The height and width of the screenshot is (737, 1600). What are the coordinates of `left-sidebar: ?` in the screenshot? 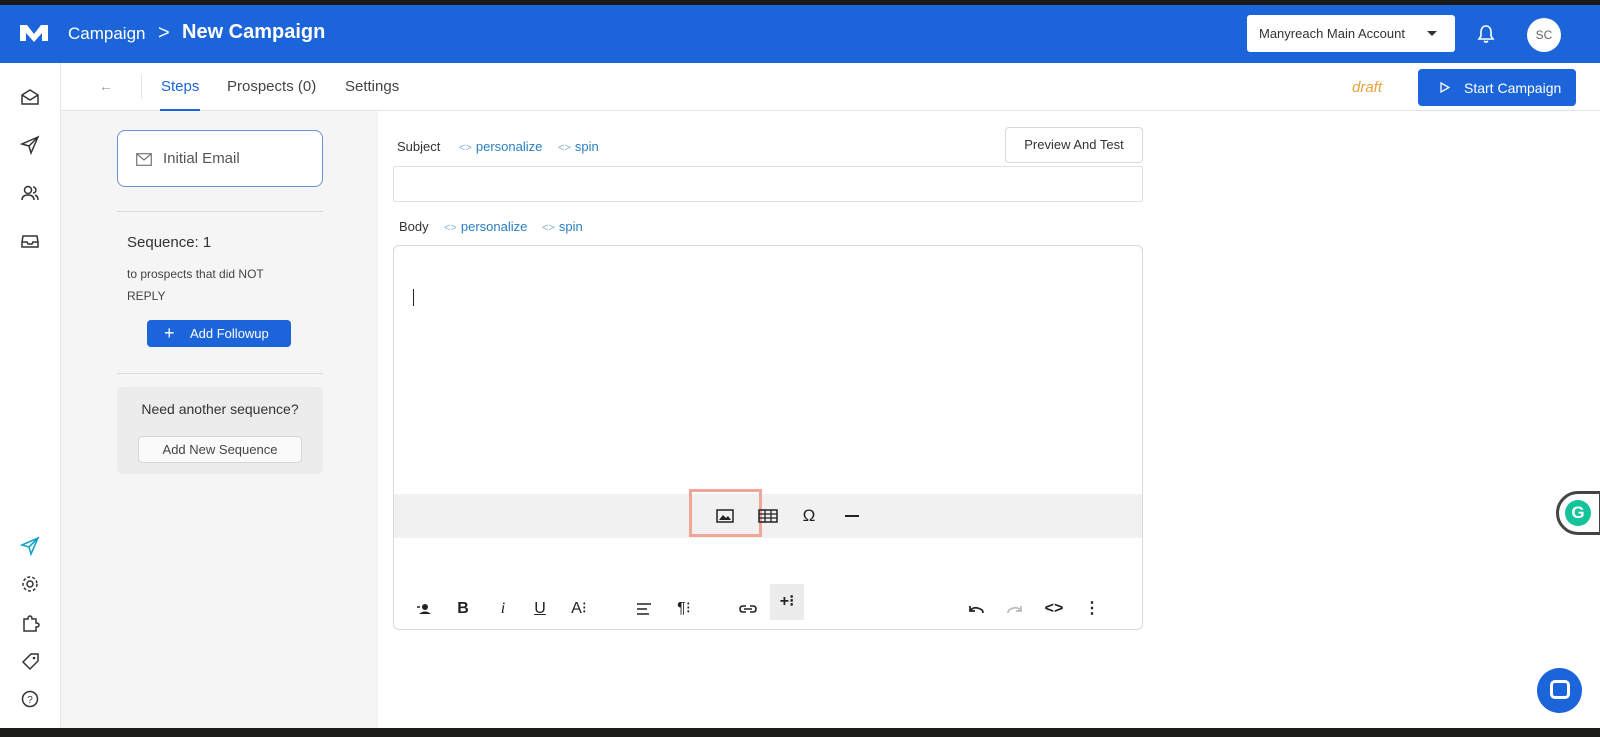 It's located at (30, 395).